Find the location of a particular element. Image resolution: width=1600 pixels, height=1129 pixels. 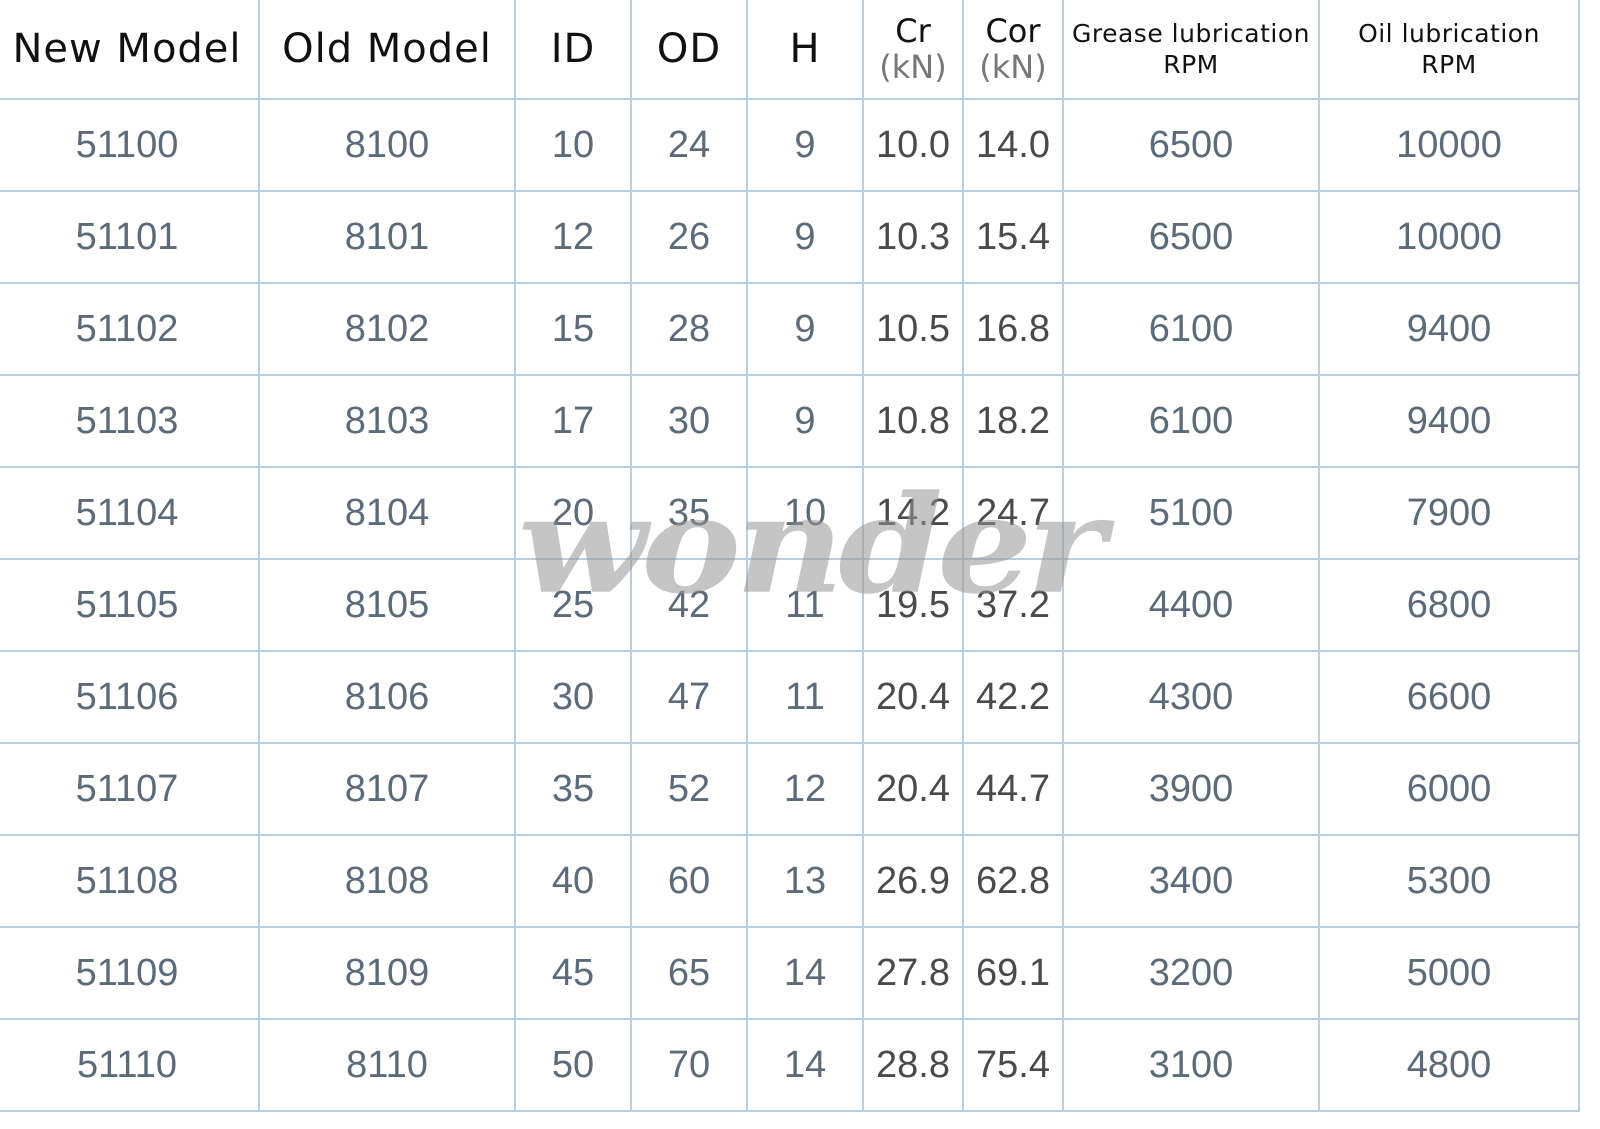

header-h: H is located at coordinates (805, 50).